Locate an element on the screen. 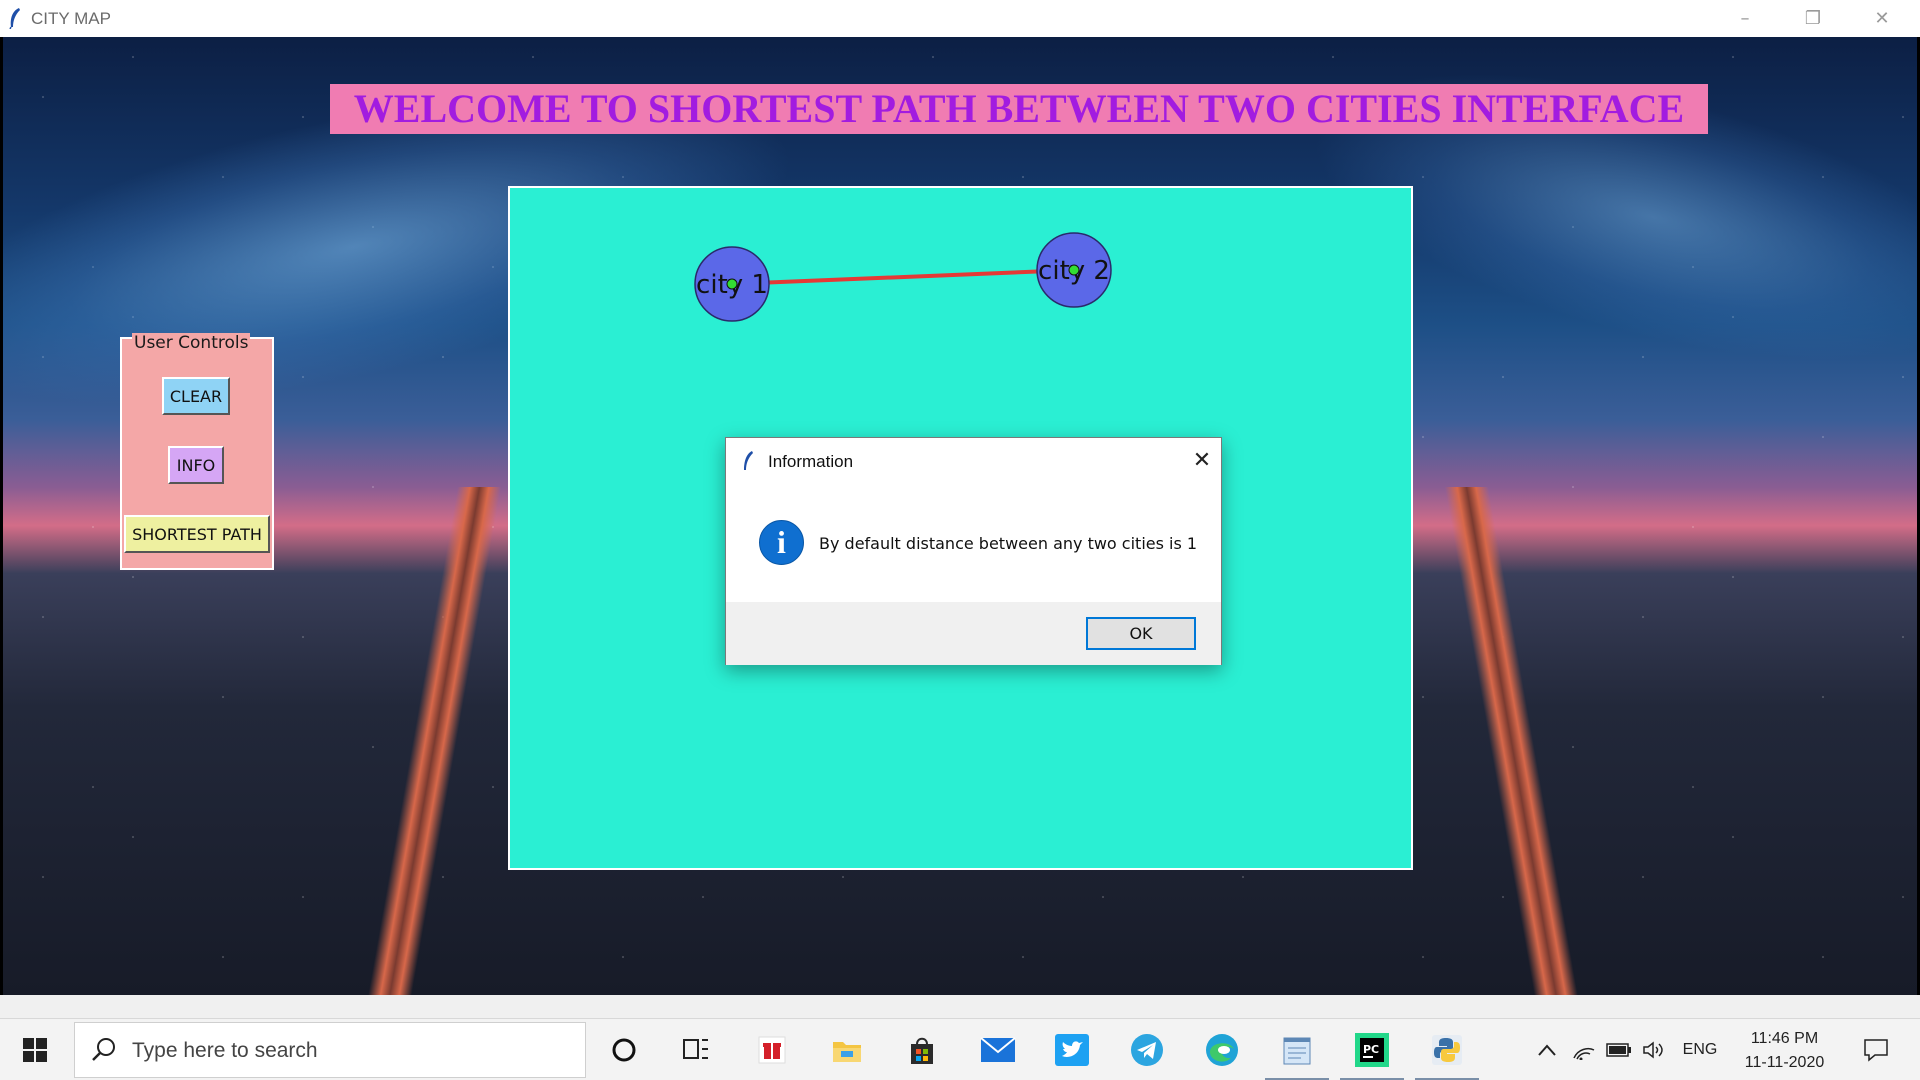 This screenshot has height=1080, width=1920. restore-button: ❐ is located at coordinates (1813, 18).